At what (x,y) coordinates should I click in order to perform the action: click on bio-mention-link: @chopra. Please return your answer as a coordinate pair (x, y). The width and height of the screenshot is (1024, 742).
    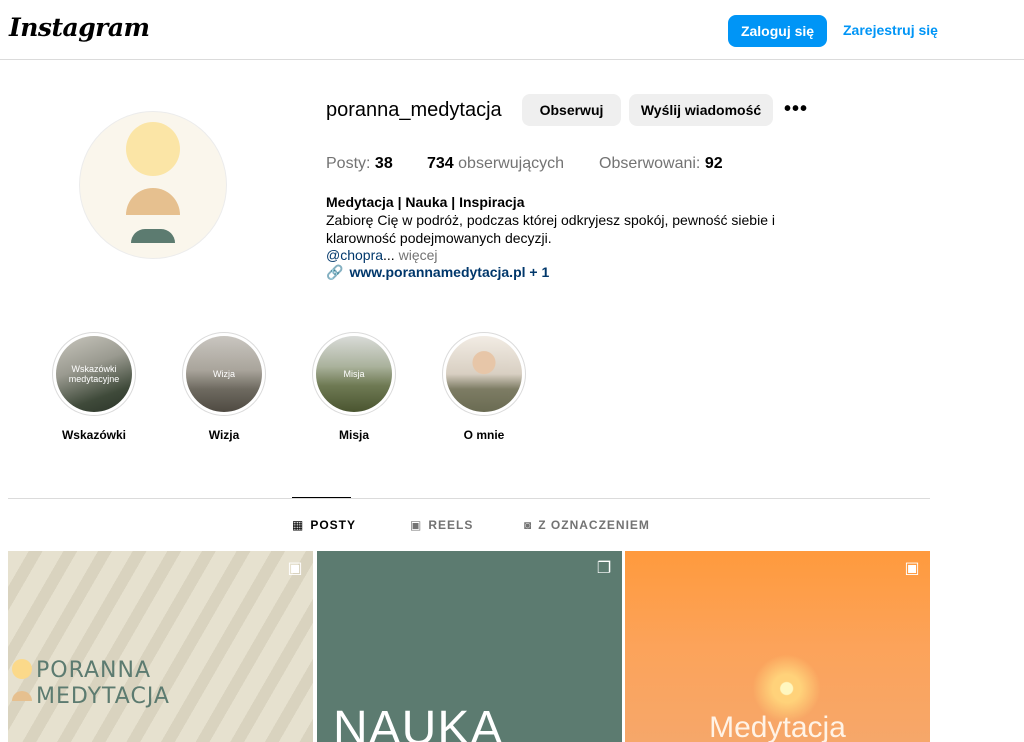
    Looking at the image, I should click on (354, 255).